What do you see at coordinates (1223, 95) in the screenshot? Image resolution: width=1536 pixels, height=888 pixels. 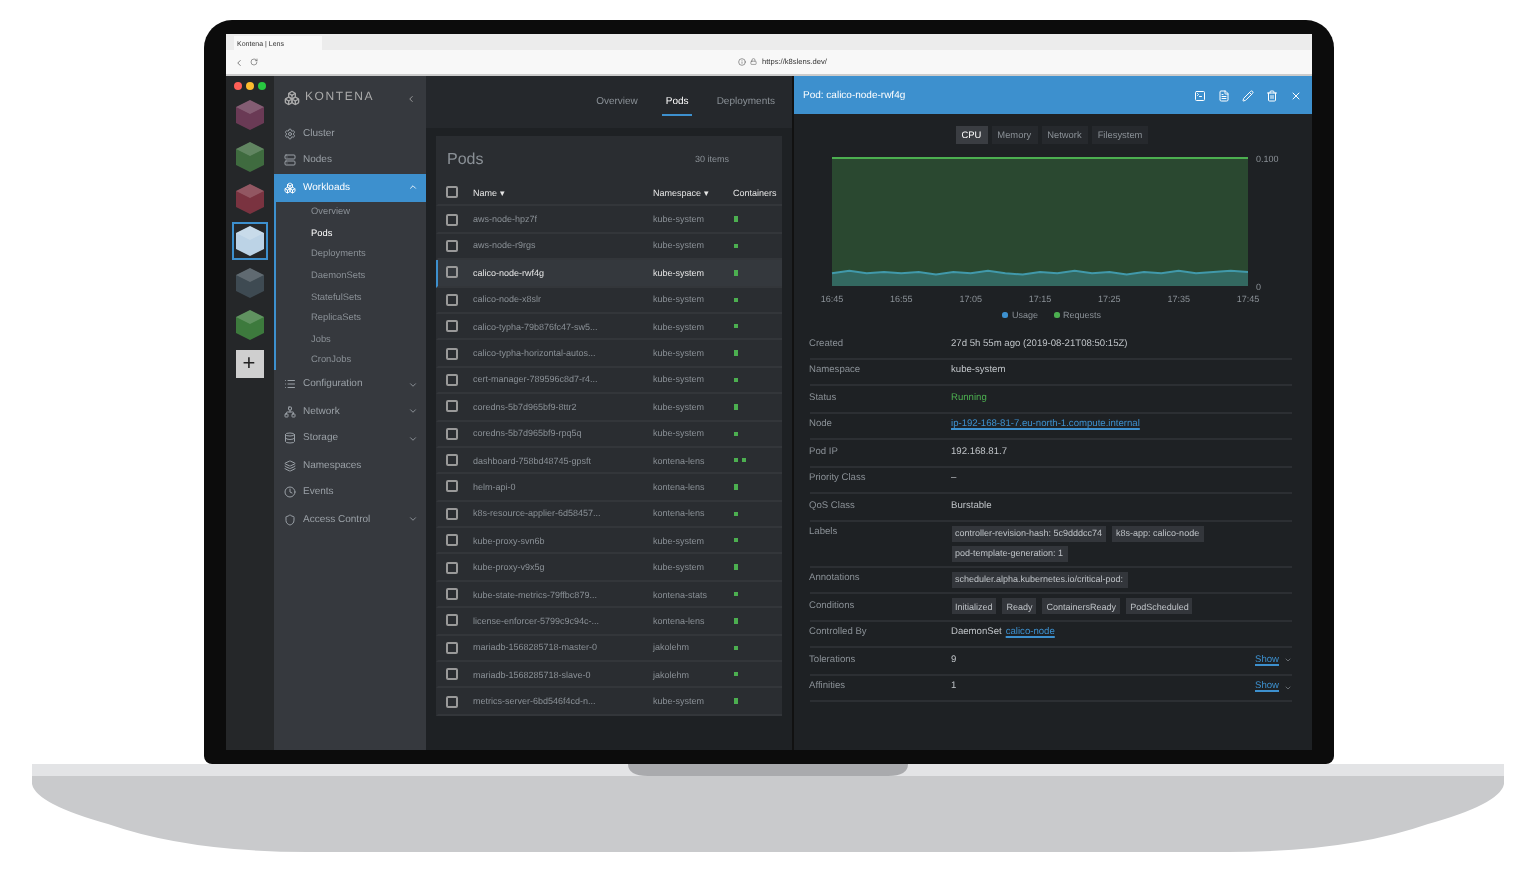 I see `document-icon` at bounding box center [1223, 95].